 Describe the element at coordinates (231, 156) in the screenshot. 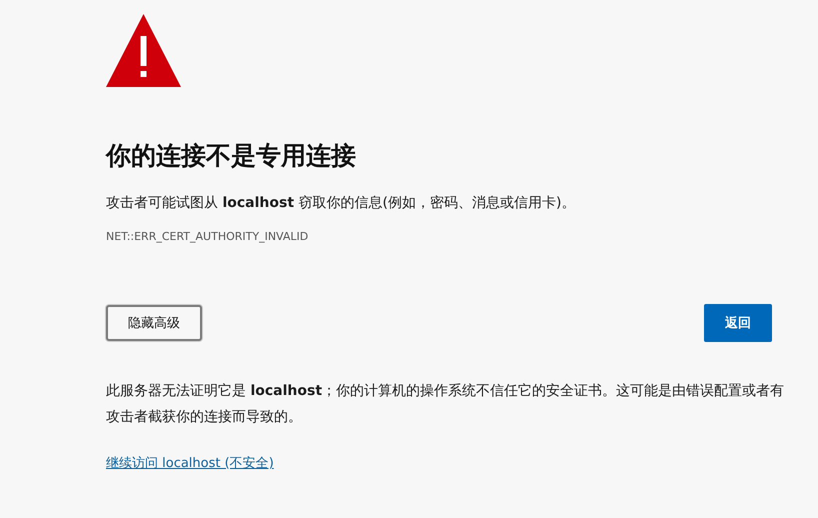

I see `page-heading: 你的连接不是专用连接` at that location.